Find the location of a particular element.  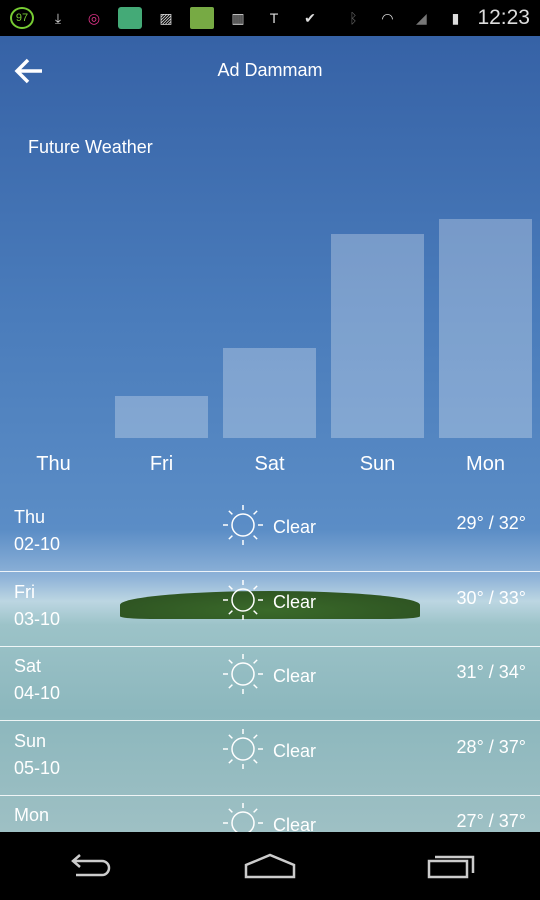

temperature-range: 29° / 32° is located at coordinates (491, 523).